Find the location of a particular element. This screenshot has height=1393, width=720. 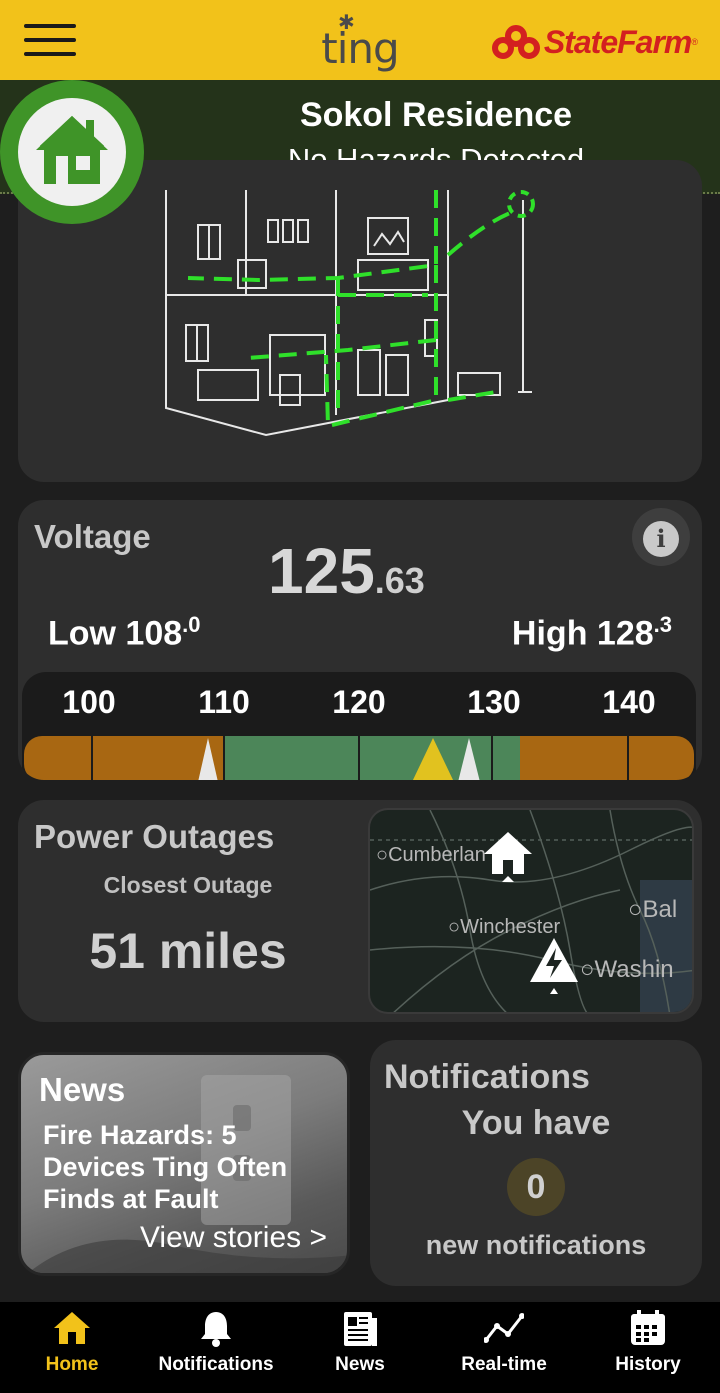

calendar-icon is located at coordinates (648, 1327).